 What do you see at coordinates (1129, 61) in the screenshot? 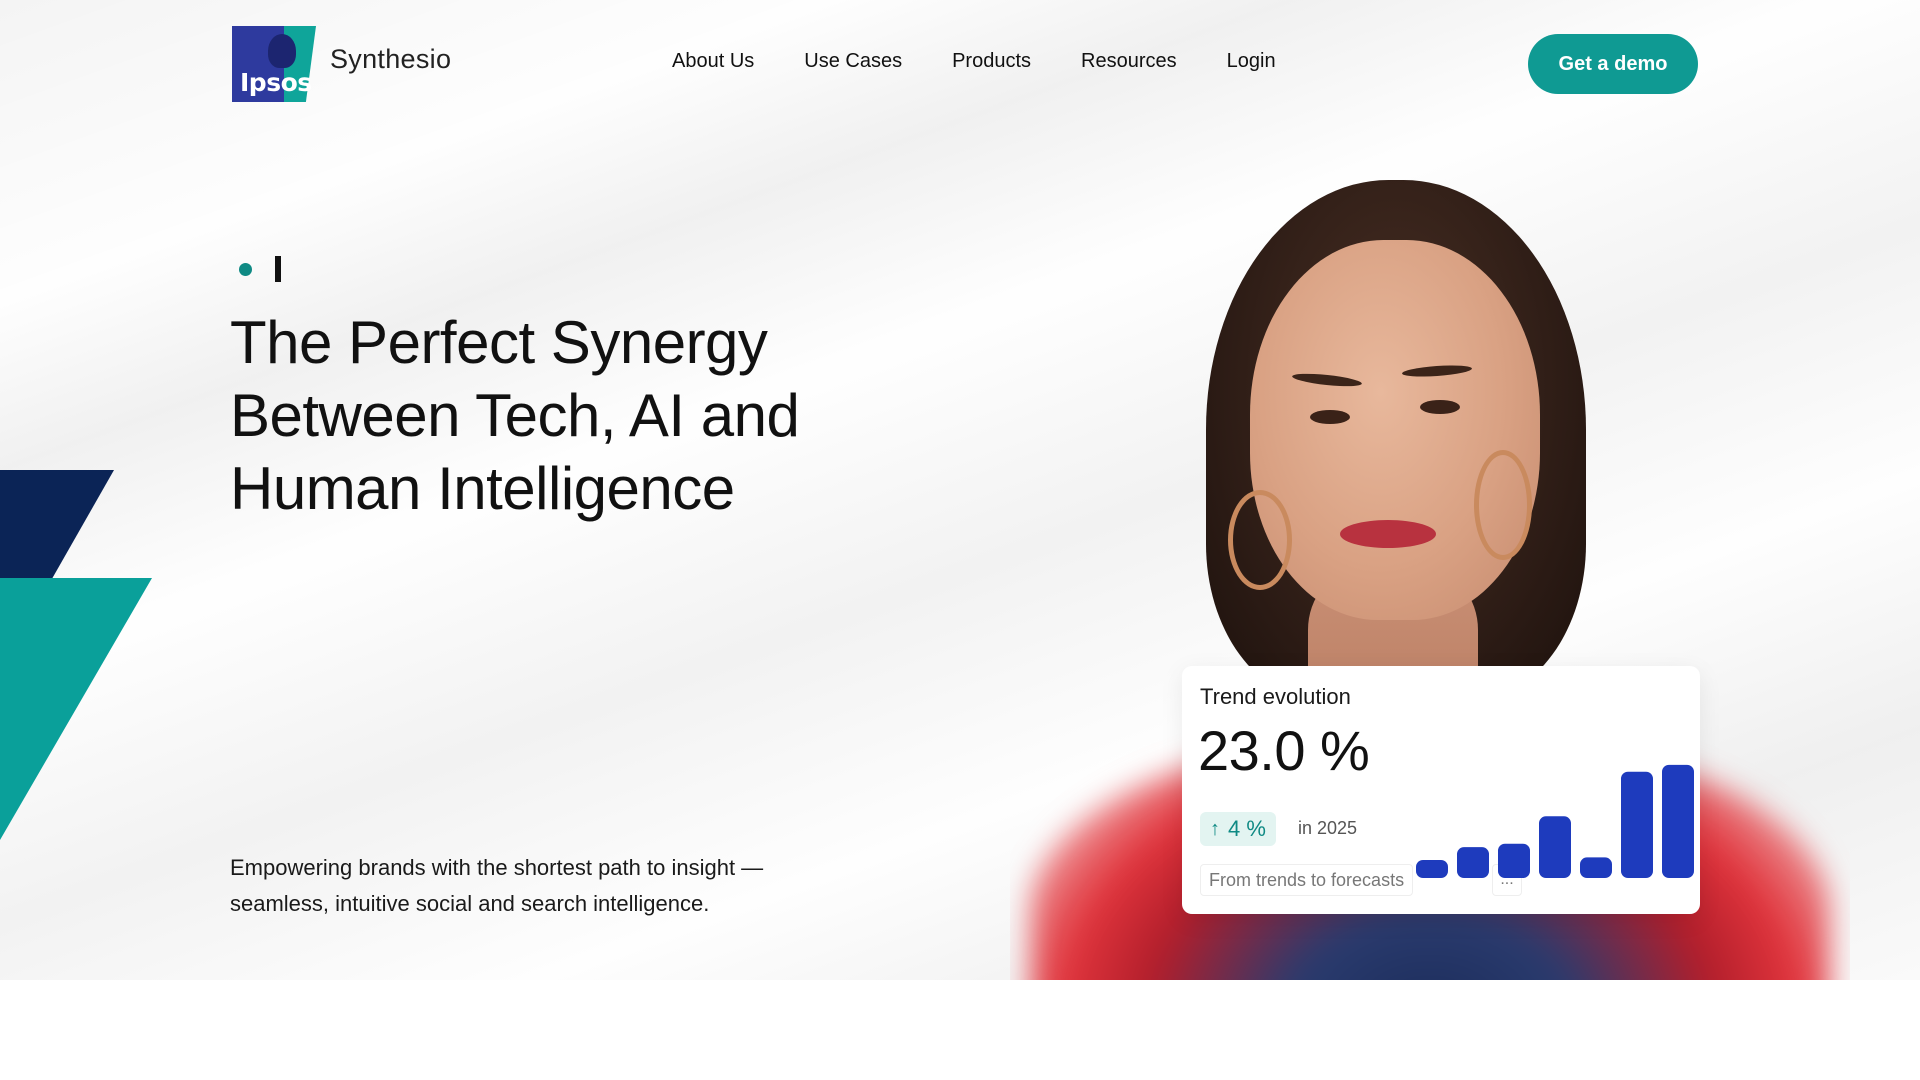
I see `nav-resources: Resources` at bounding box center [1129, 61].